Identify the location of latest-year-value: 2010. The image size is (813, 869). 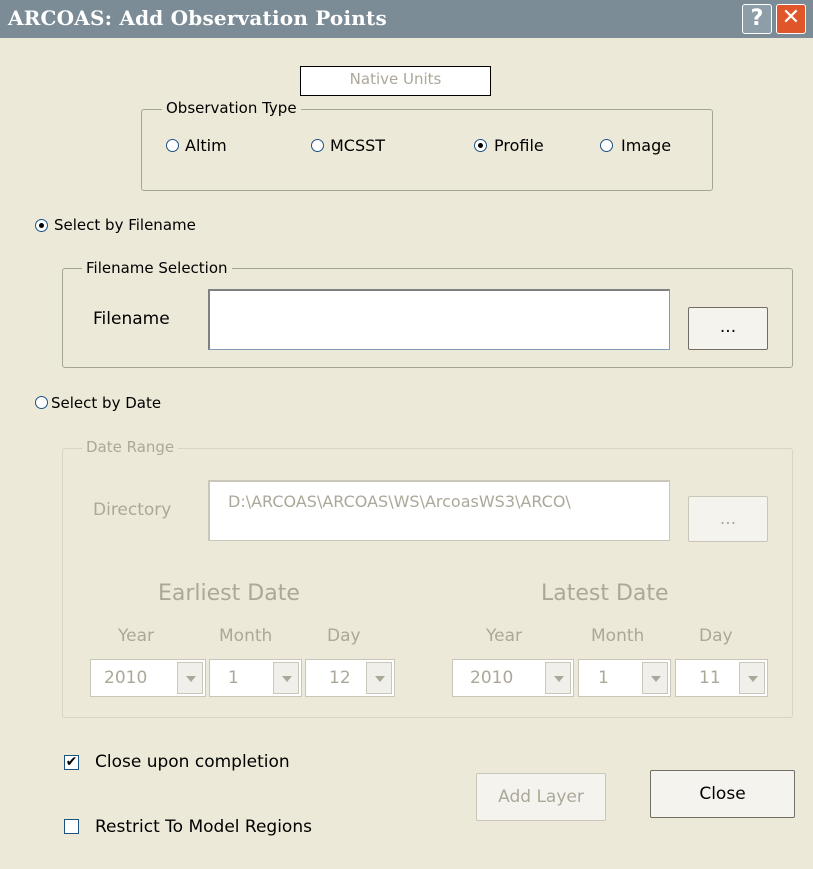
(492, 678).